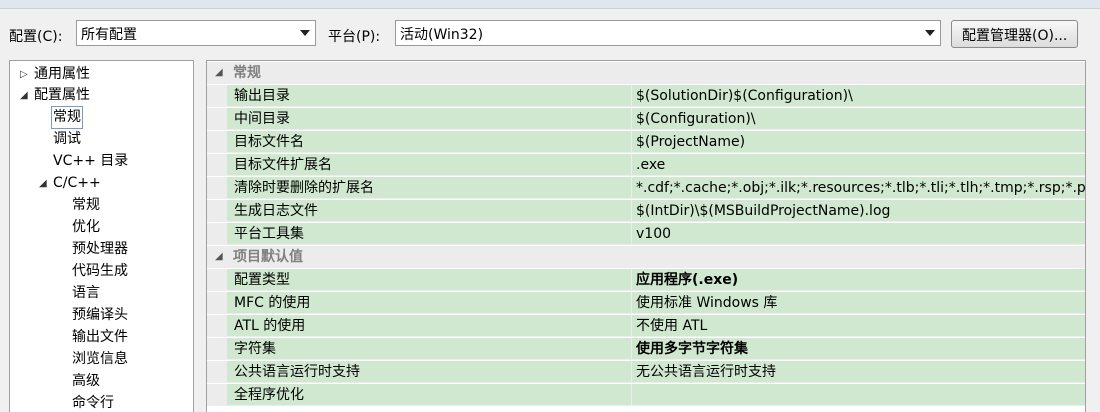 The width and height of the screenshot is (1100, 412). I want to click on tree-item-label: 优化, so click(86, 227).